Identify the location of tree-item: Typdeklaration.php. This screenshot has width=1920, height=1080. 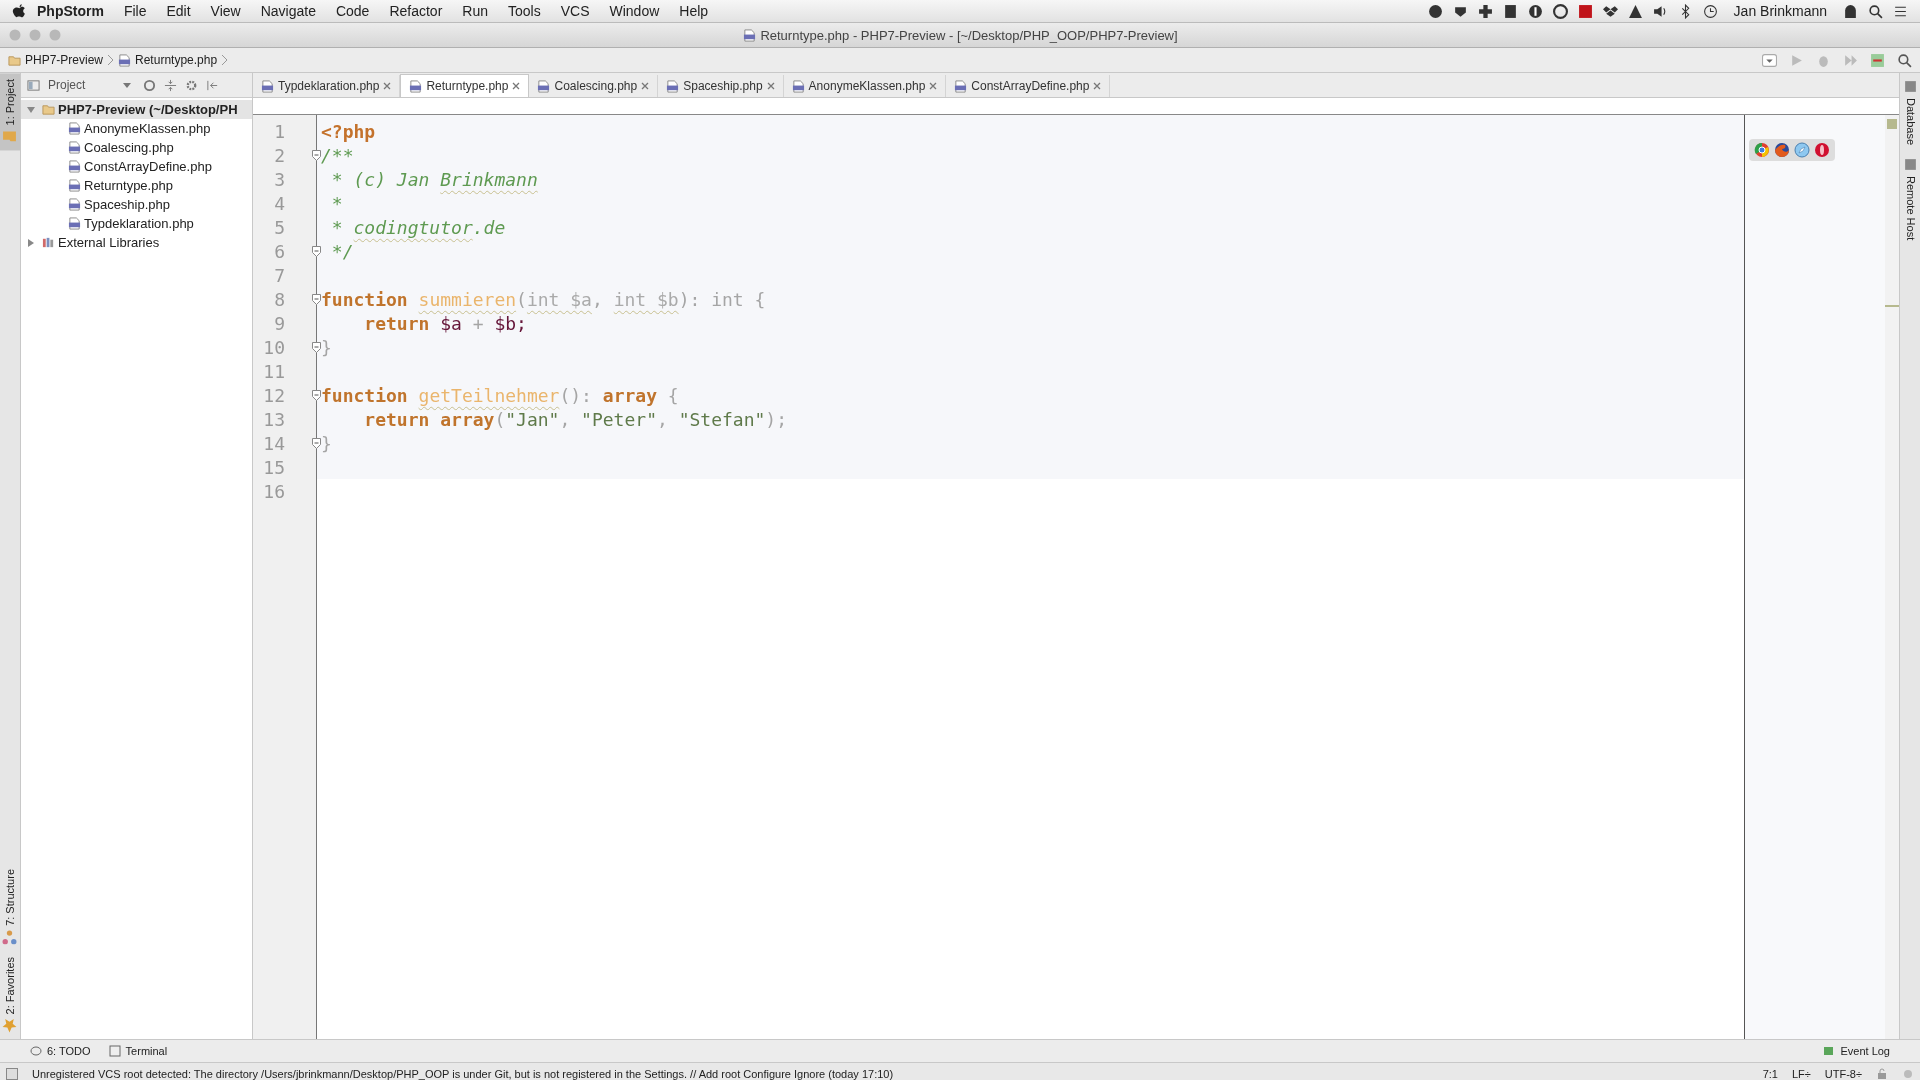
(136, 223).